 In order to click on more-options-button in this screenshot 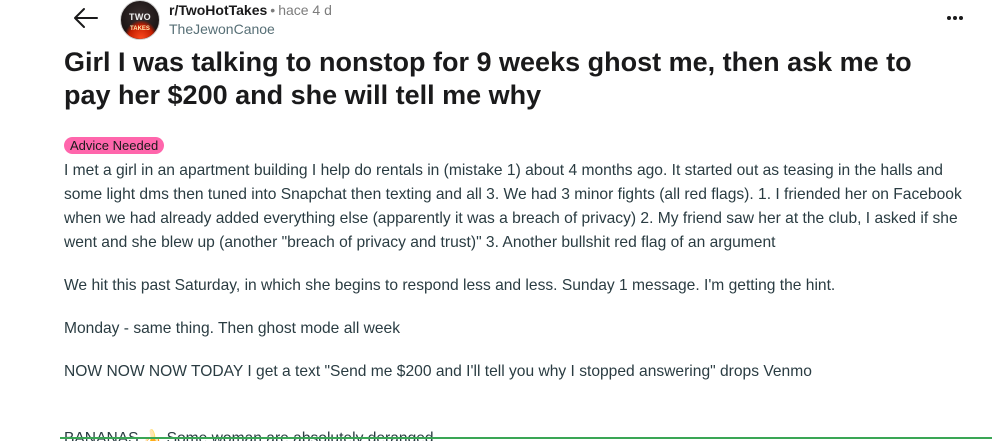, I will do `click(955, 18)`.